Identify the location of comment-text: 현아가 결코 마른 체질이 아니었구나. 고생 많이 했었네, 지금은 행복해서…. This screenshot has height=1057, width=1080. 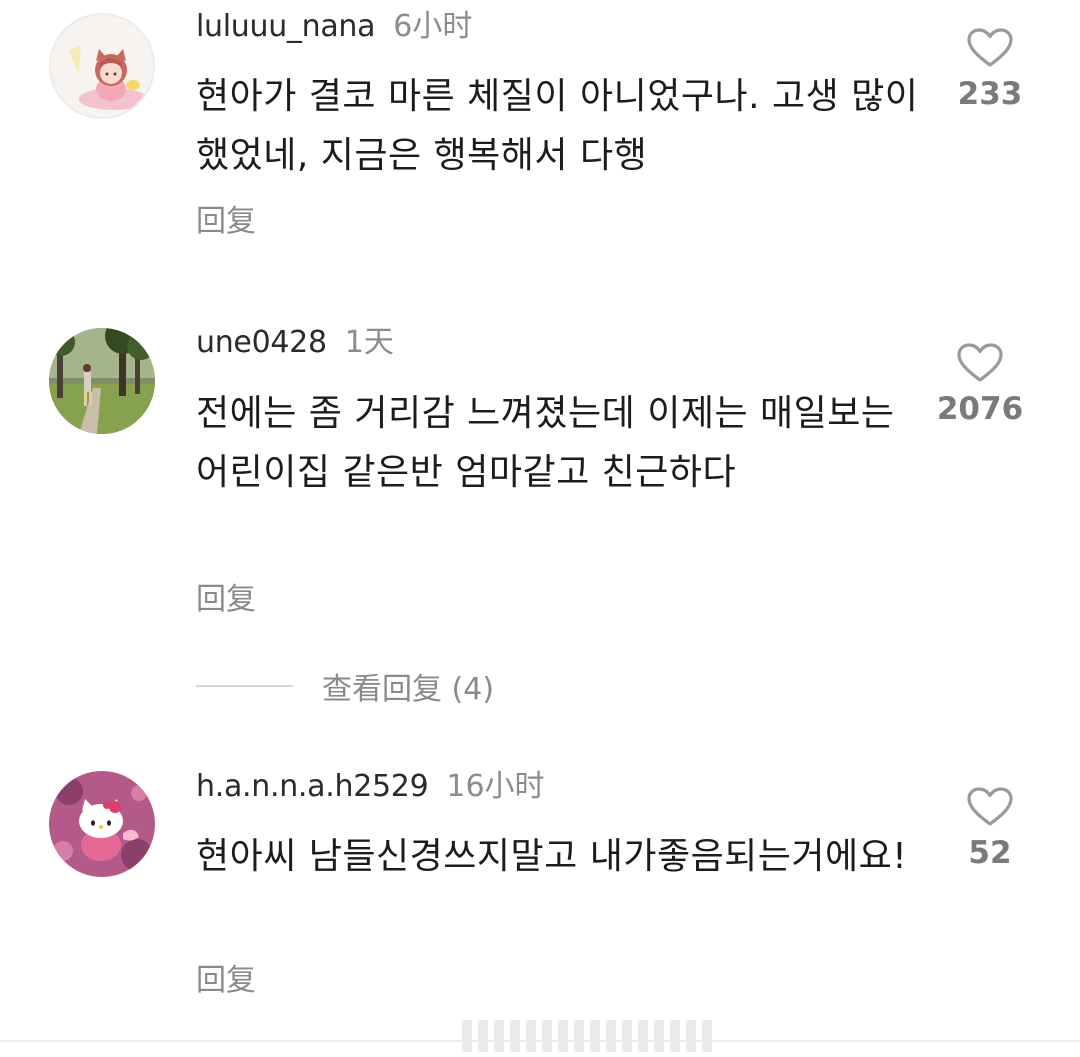
(557, 126).